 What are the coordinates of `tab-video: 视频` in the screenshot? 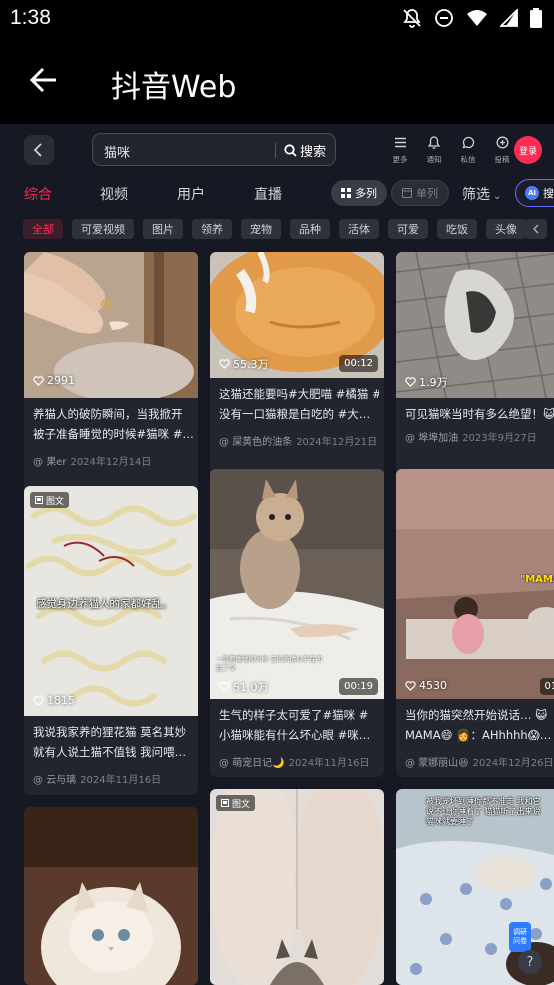 It's located at (114, 194).